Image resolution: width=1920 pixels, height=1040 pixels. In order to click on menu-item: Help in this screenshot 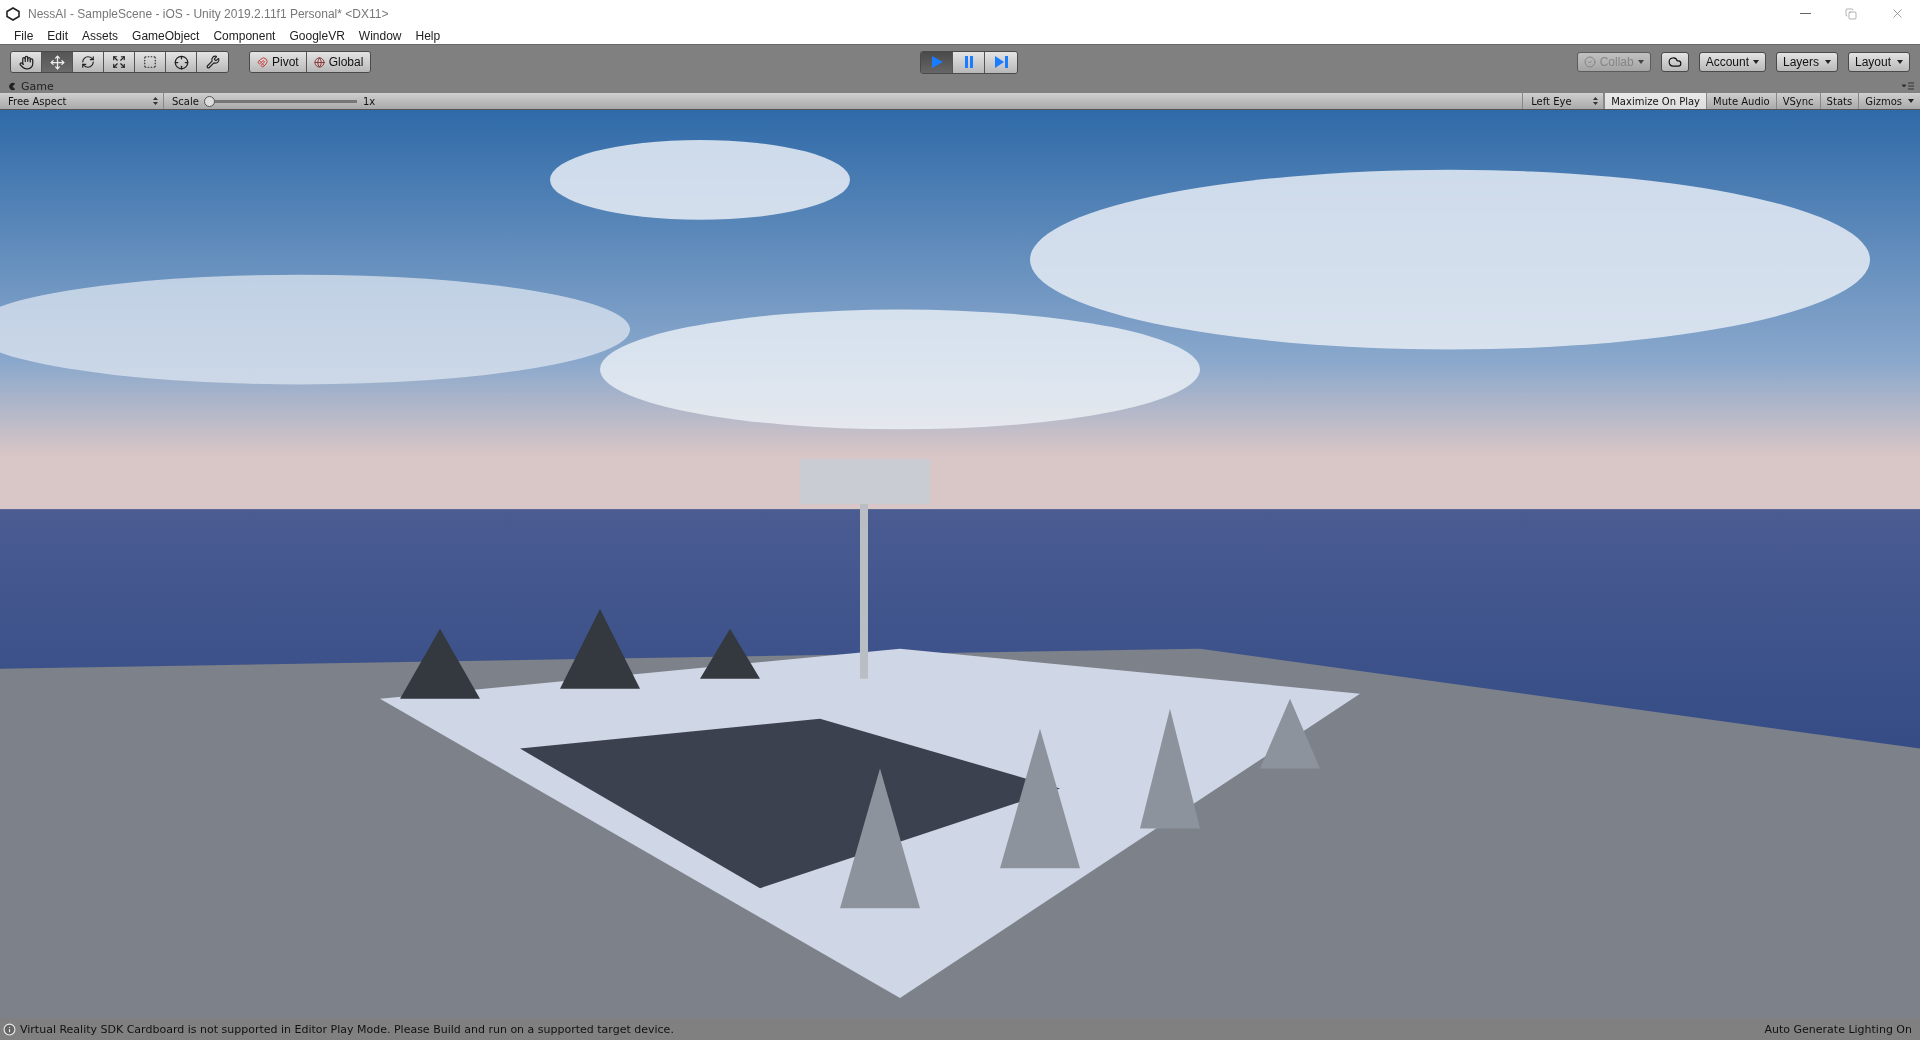, I will do `click(428, 35)`.